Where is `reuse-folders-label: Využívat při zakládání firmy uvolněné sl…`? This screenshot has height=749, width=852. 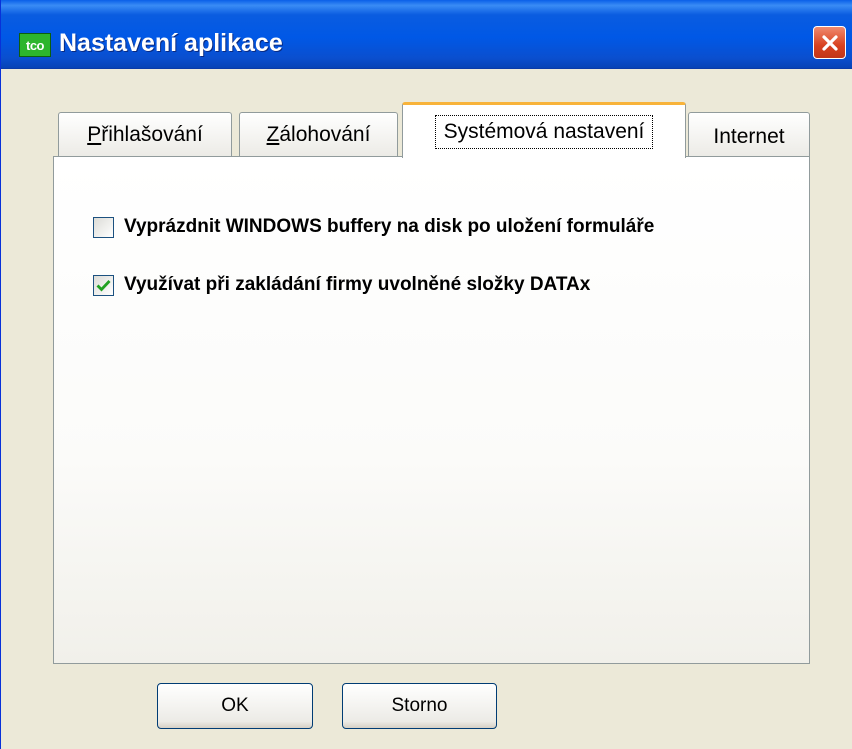 reuse-folders-label: Využívat při zakládání firmy uvolněné sl… is located at coordinates (357, 284).